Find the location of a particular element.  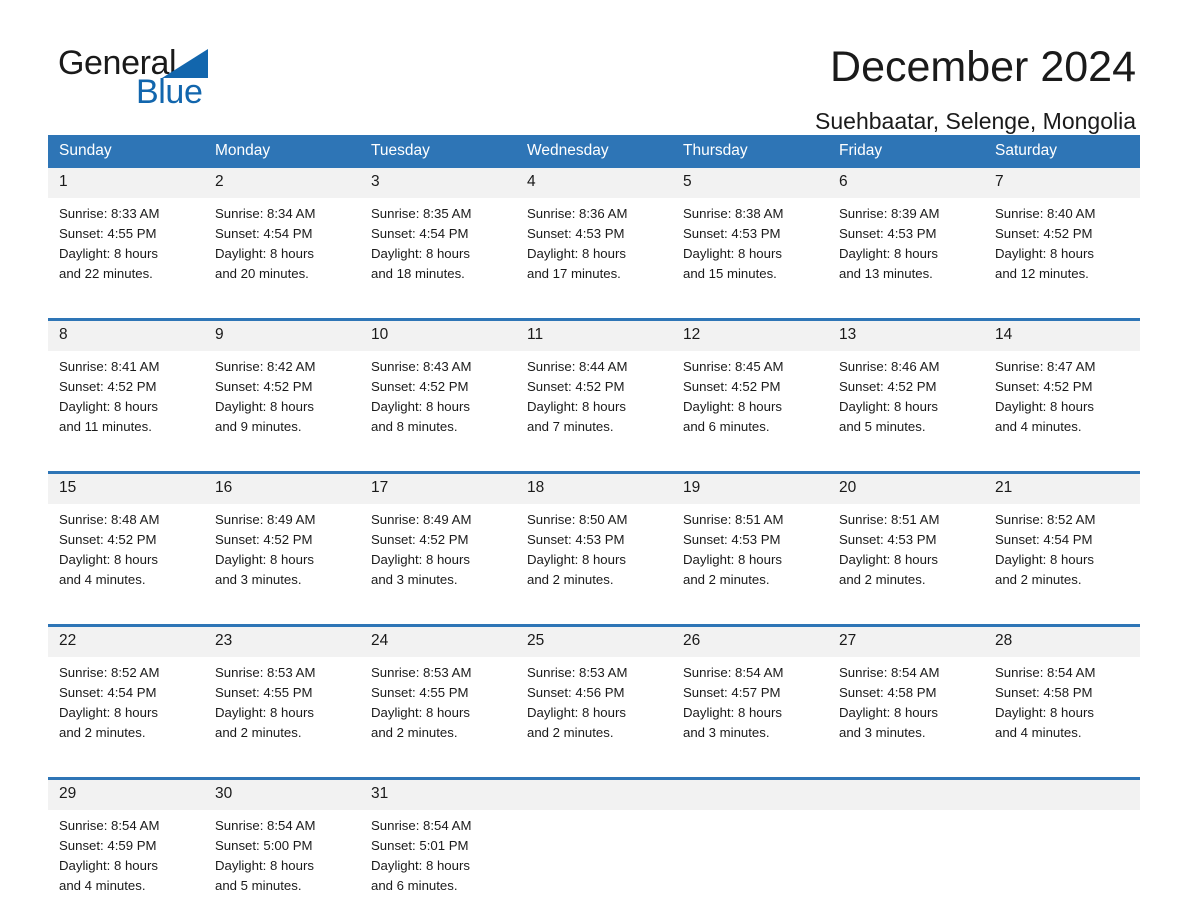

day-number: 19 is located at coordinates (750, 489).